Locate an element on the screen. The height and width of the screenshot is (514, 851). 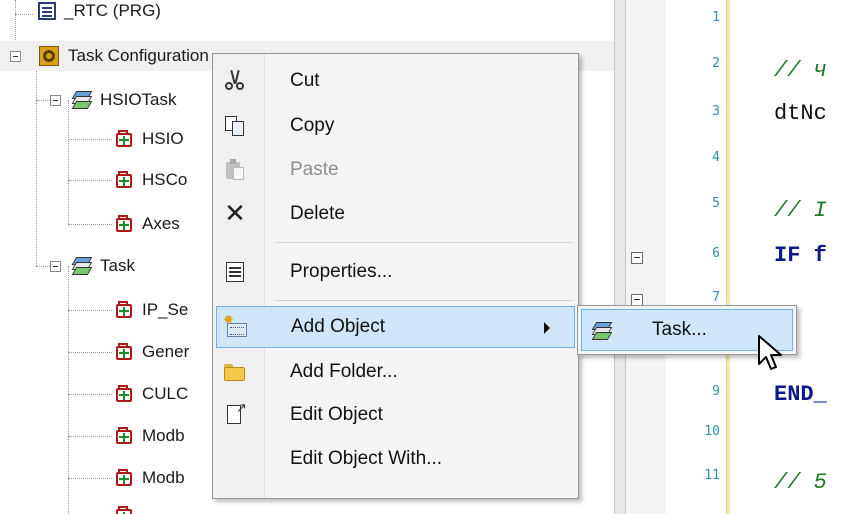
delete-icon: ✕ is located at coordinates (235, 214).